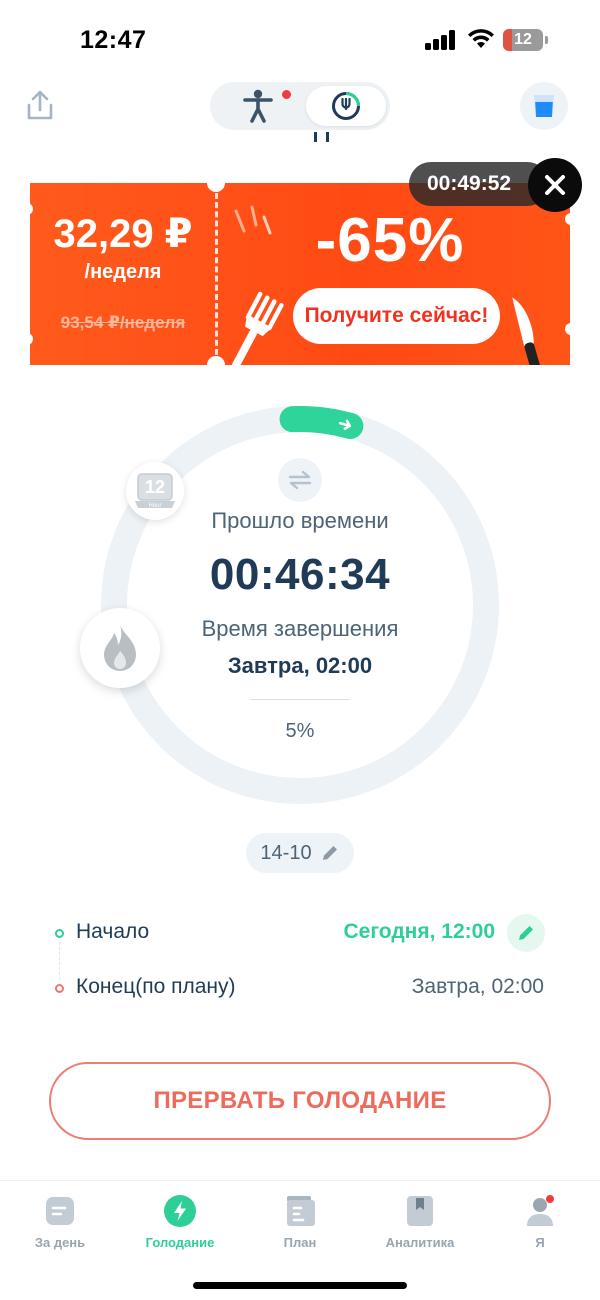 This screenshot has width=600, height=1300. What do you see at coordinates (113, 40) in the screenshot?
I see `status-time: 12:47` at bounding box center [113, 40].